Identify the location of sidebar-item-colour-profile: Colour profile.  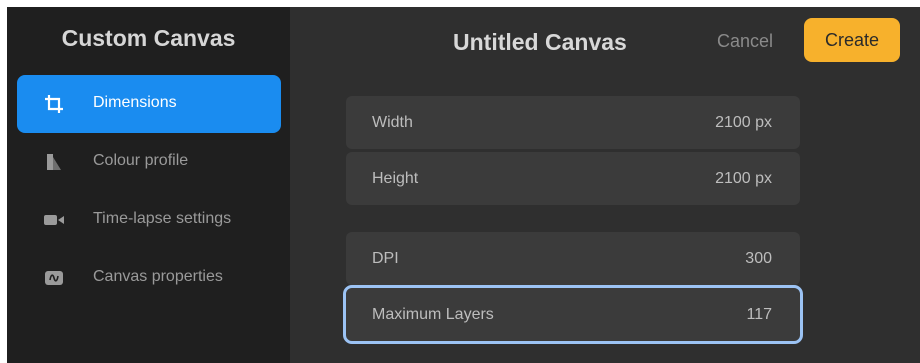
(149, 162).